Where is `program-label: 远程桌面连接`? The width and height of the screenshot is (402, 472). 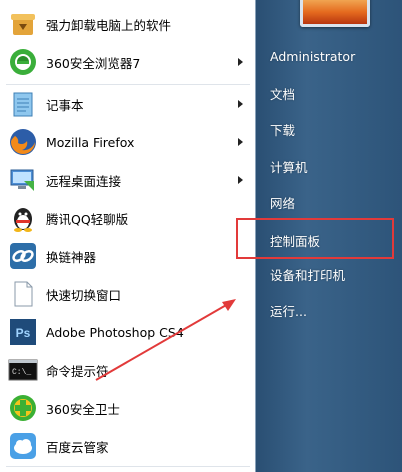 program-label: 远程桌面连接 is located at coordinates (84, 181).